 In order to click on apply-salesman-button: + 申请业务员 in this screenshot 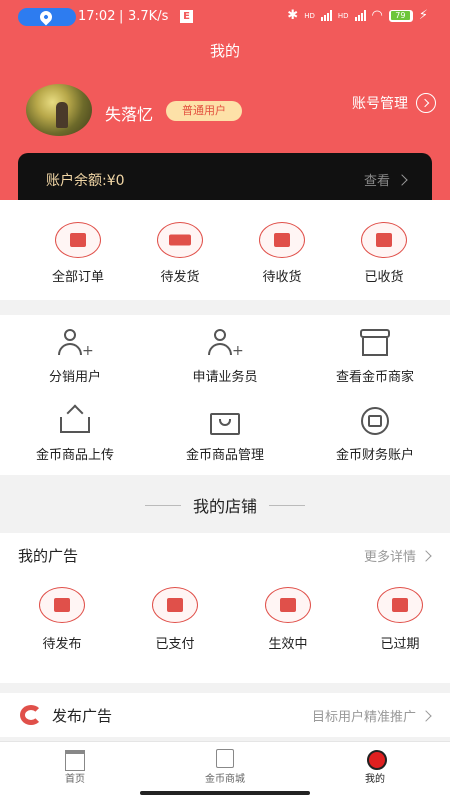, I will do `click(225, 357)`.